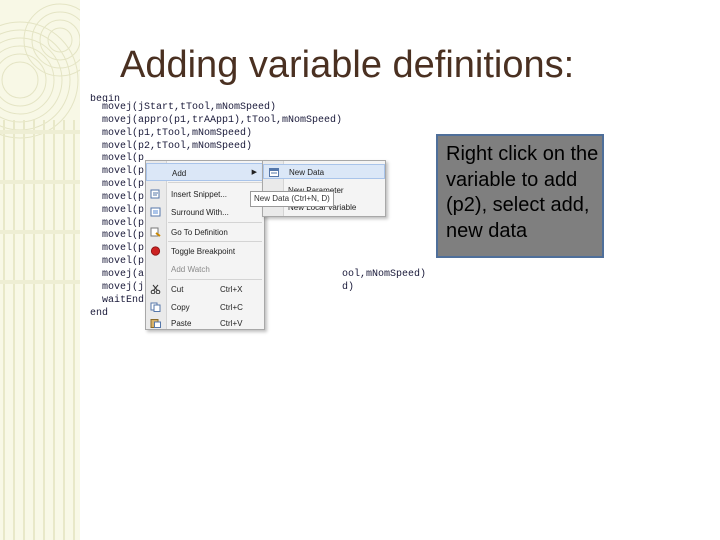 The width and height of the screenshot is (720, 540). What do you see at coordinates (258, 147) in the screenshot?
I see `code-line: movel(p2,tTool,mNomSpeed)` at bounding box center [258, 147].